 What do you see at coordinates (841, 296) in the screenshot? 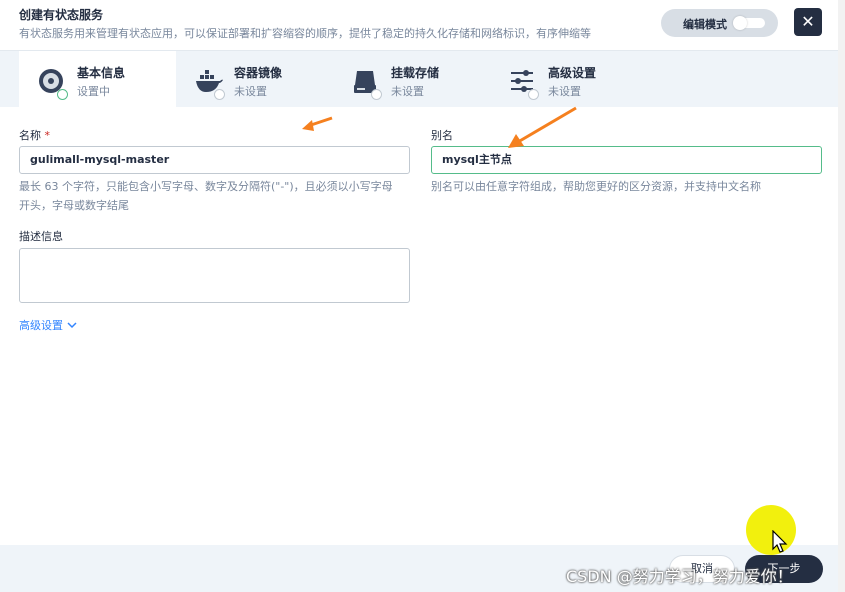
I see `window-edge` at bounding box center [841, 296].